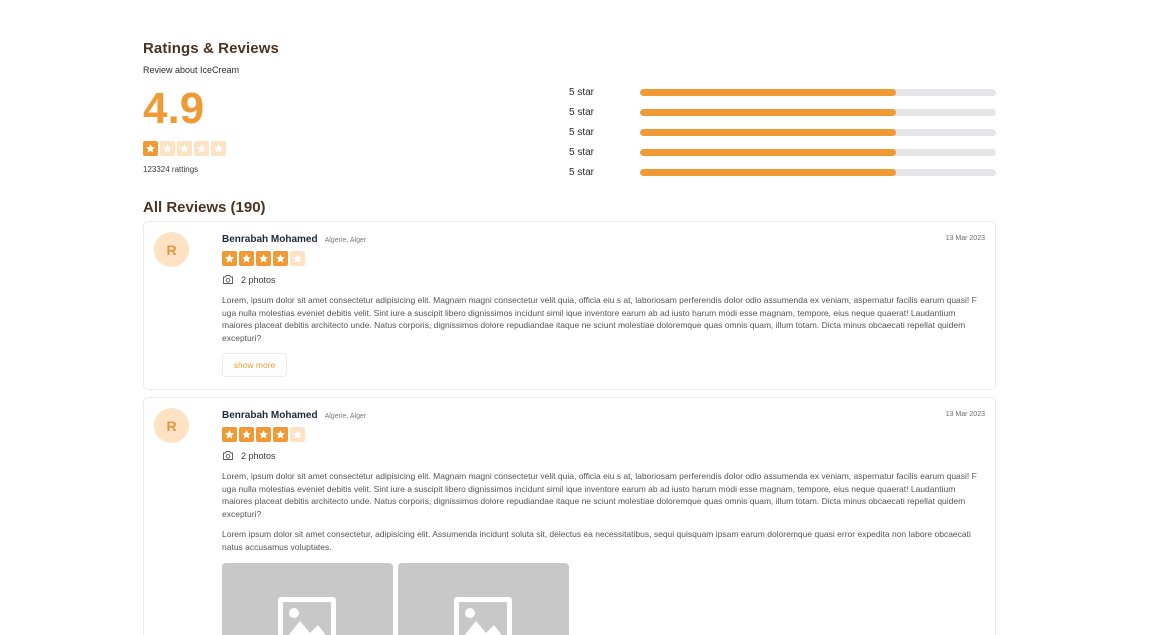  What do you see at coordinates (254, 365) in the screenshot?
I see `show-more-button: show more` at bounding box center [254, 365].